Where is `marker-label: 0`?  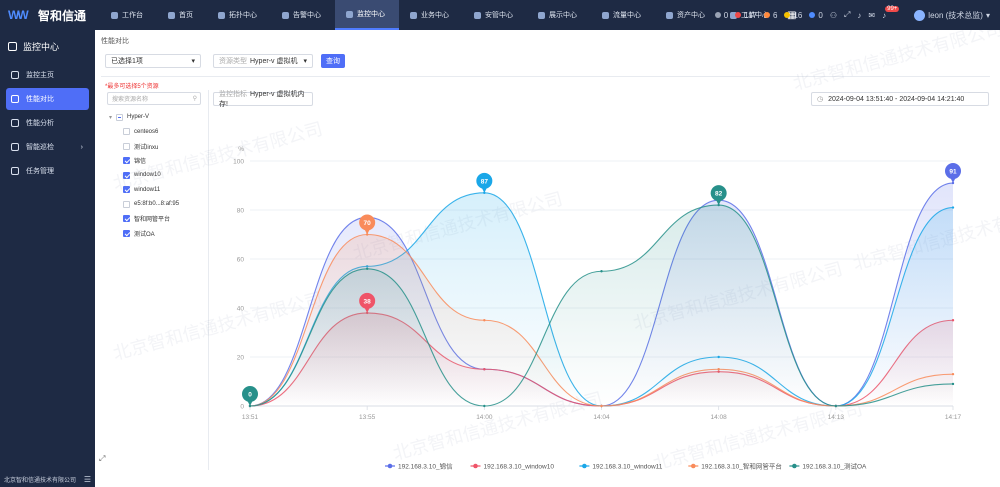
marker-label: 0 is located at coordinates (250, 395).